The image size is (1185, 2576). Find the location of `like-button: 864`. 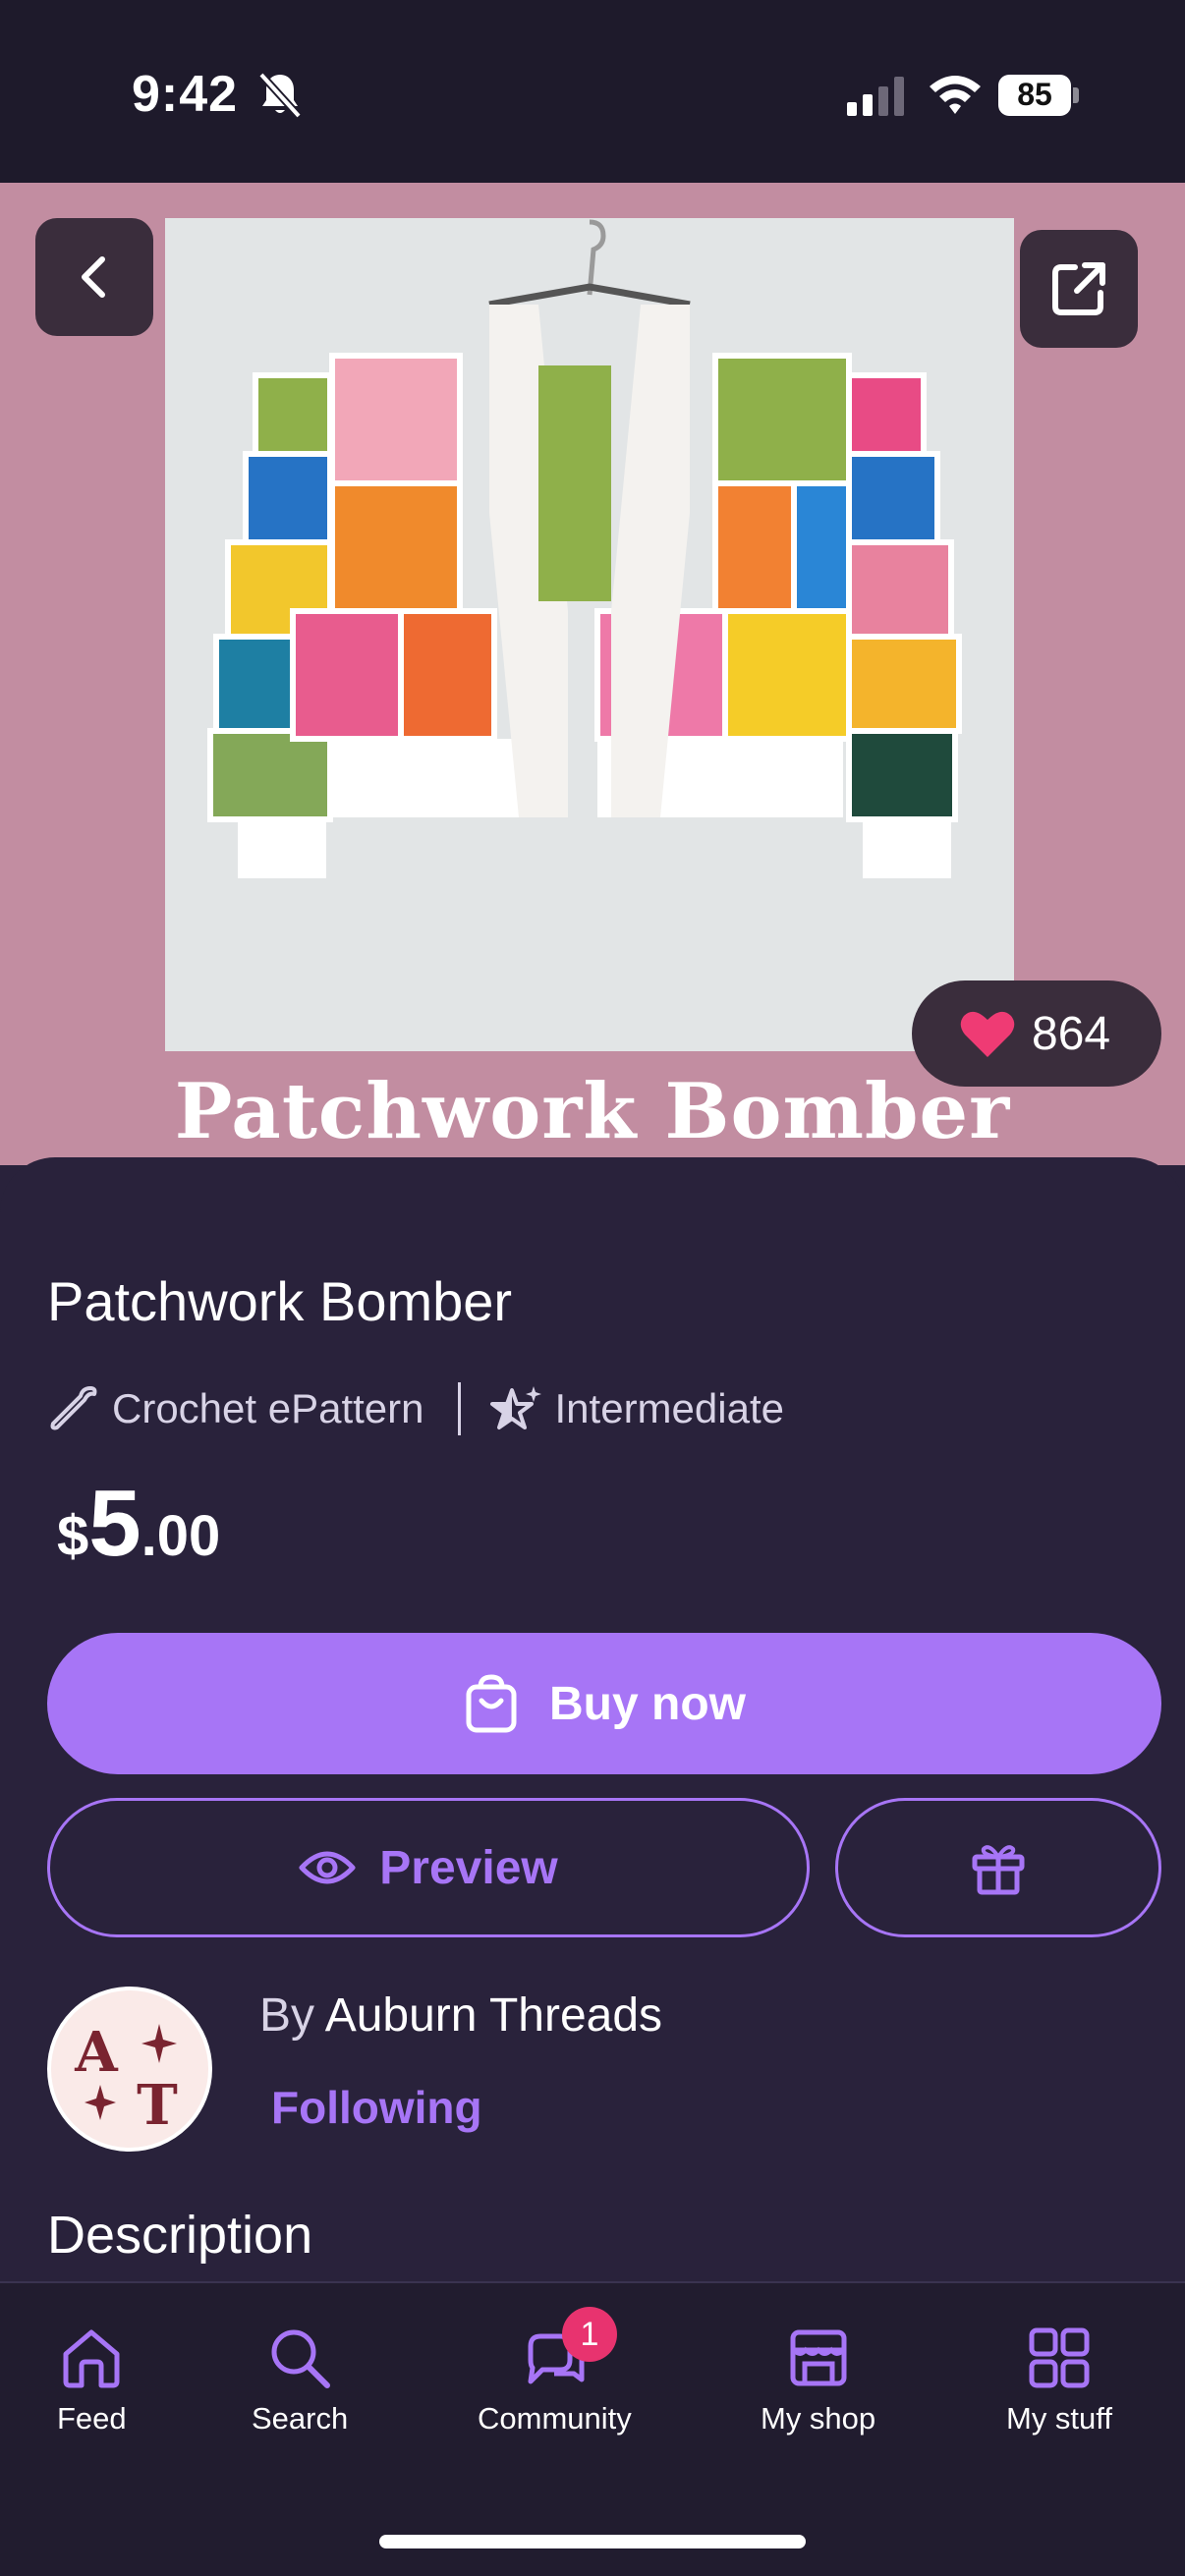

like-button: 864 is located at coordinates (1037, 1033).